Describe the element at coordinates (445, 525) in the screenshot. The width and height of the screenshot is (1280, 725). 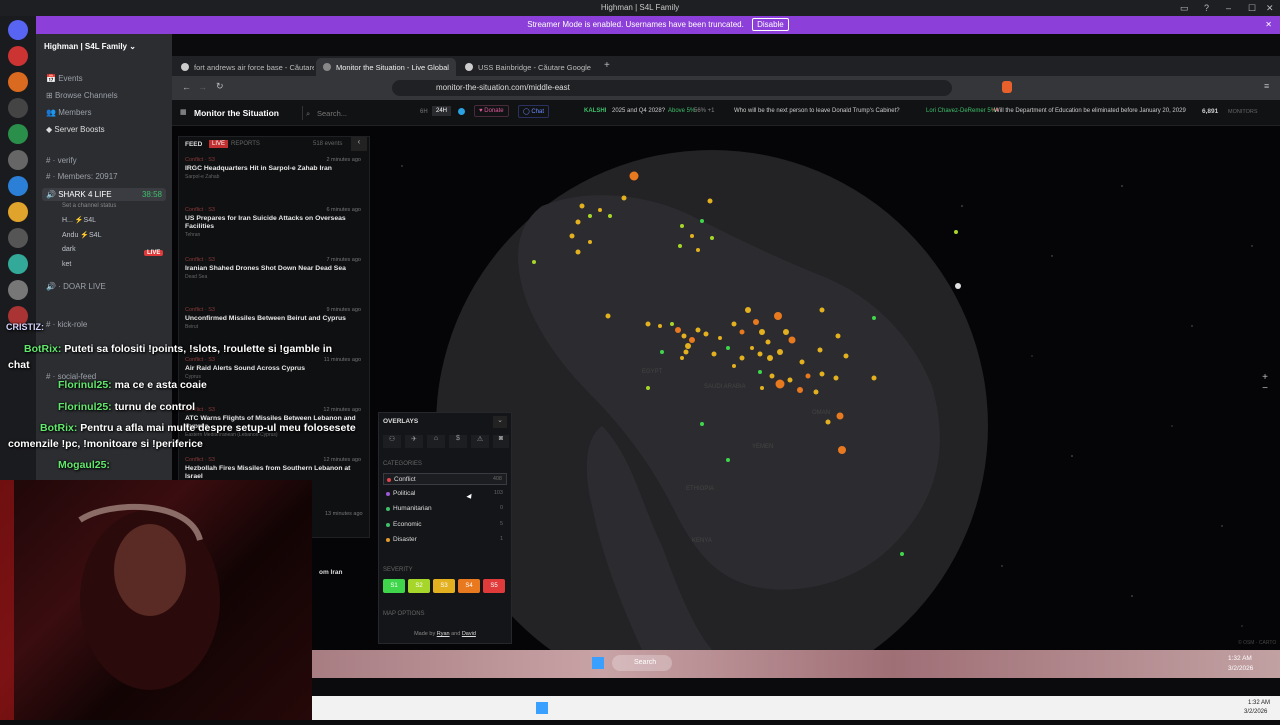
I see `category-economic: Economic 5` at that location.